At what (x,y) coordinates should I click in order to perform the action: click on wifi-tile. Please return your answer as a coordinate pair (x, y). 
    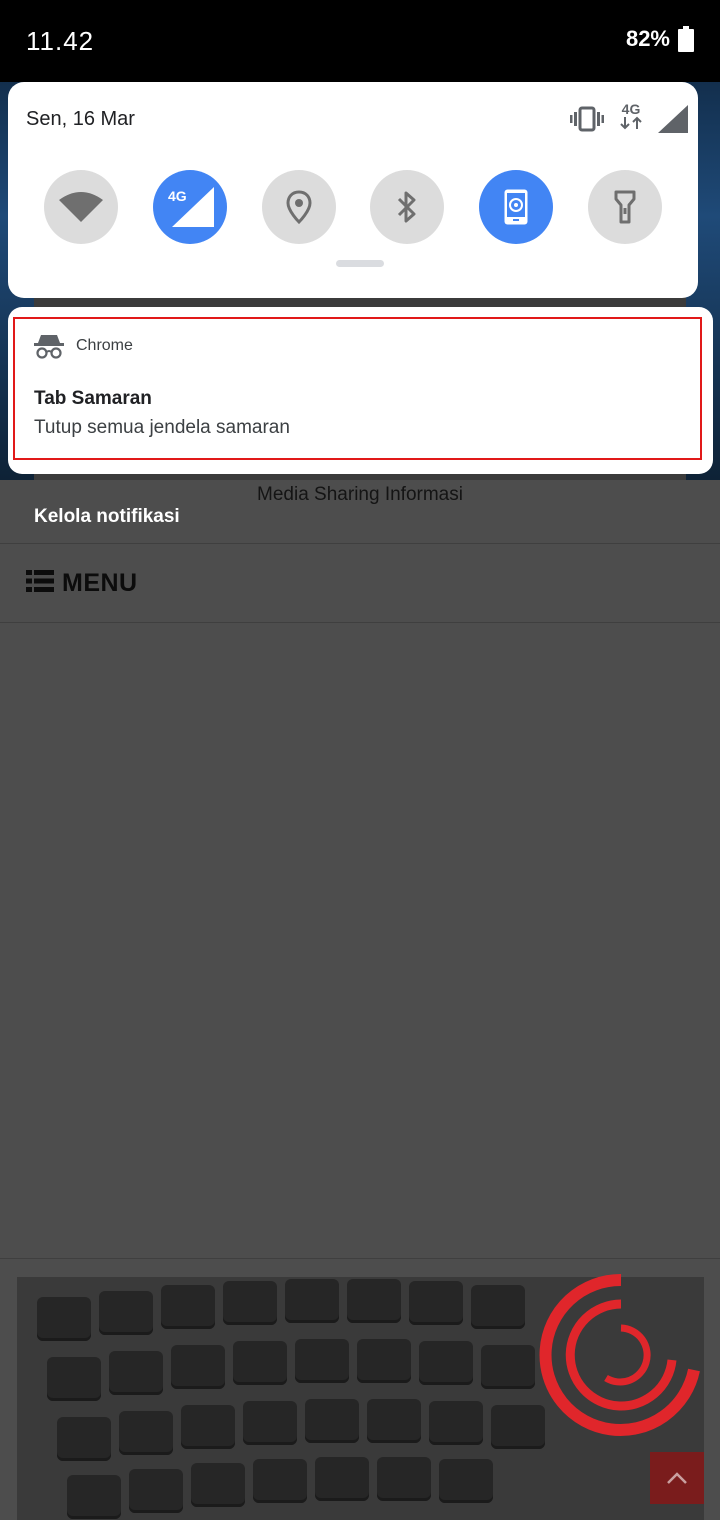
    Looking at the image, I should click on (81, 207).